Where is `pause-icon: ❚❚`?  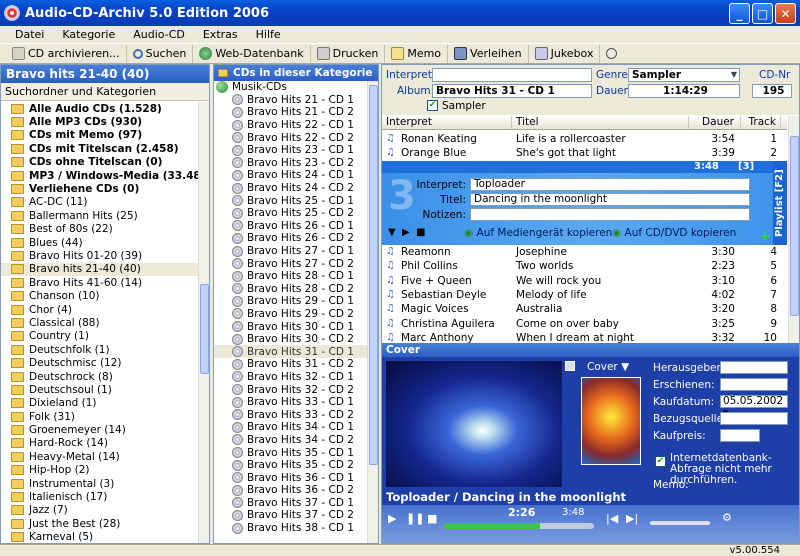 pause-icon: ❚❚ is located at coordinates (415, 518).